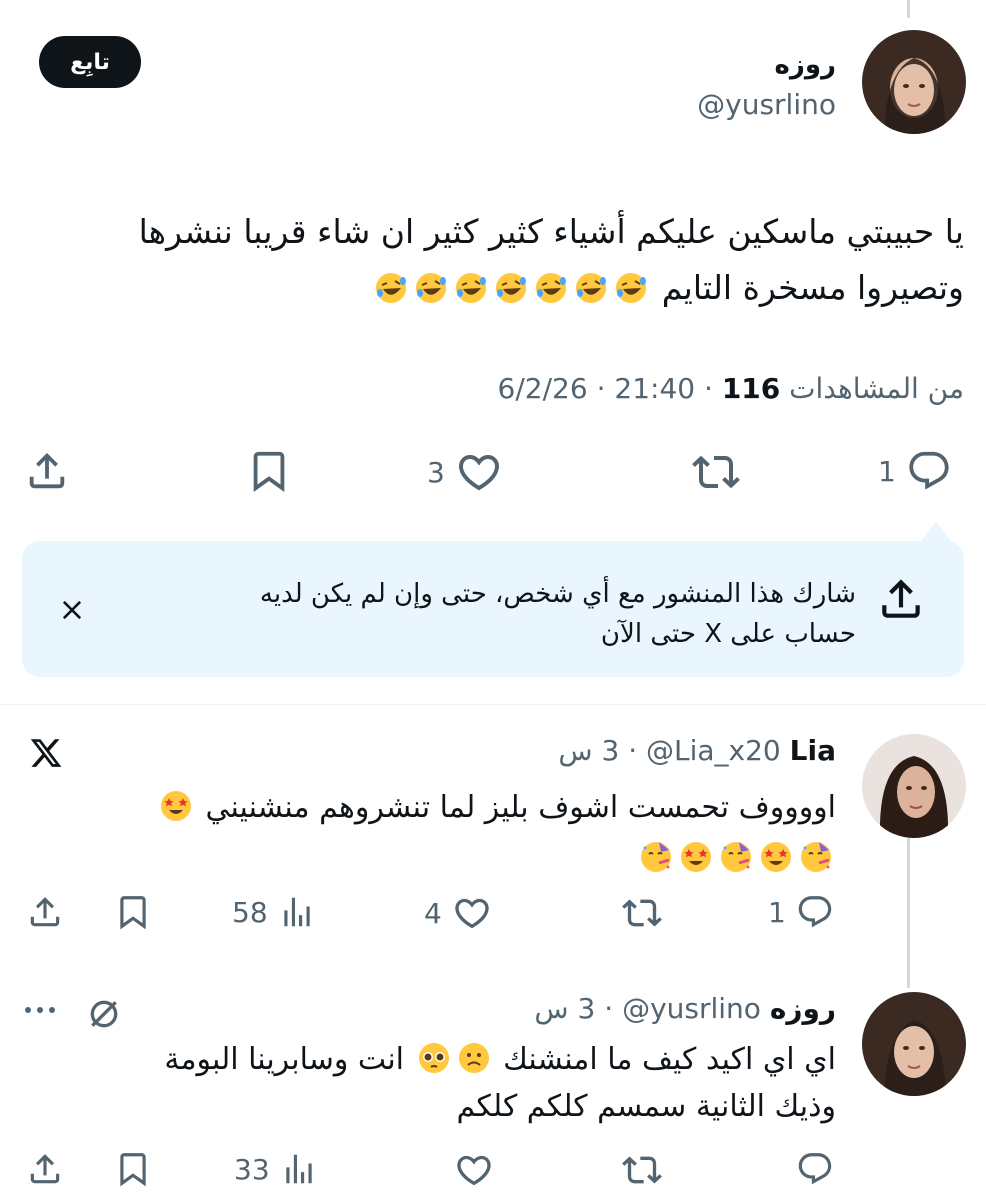 This screenshot has height=1200, width=986. Describe the element at coordinates (274, 912) in the screenshot. I see `views-button: 58` at that location.